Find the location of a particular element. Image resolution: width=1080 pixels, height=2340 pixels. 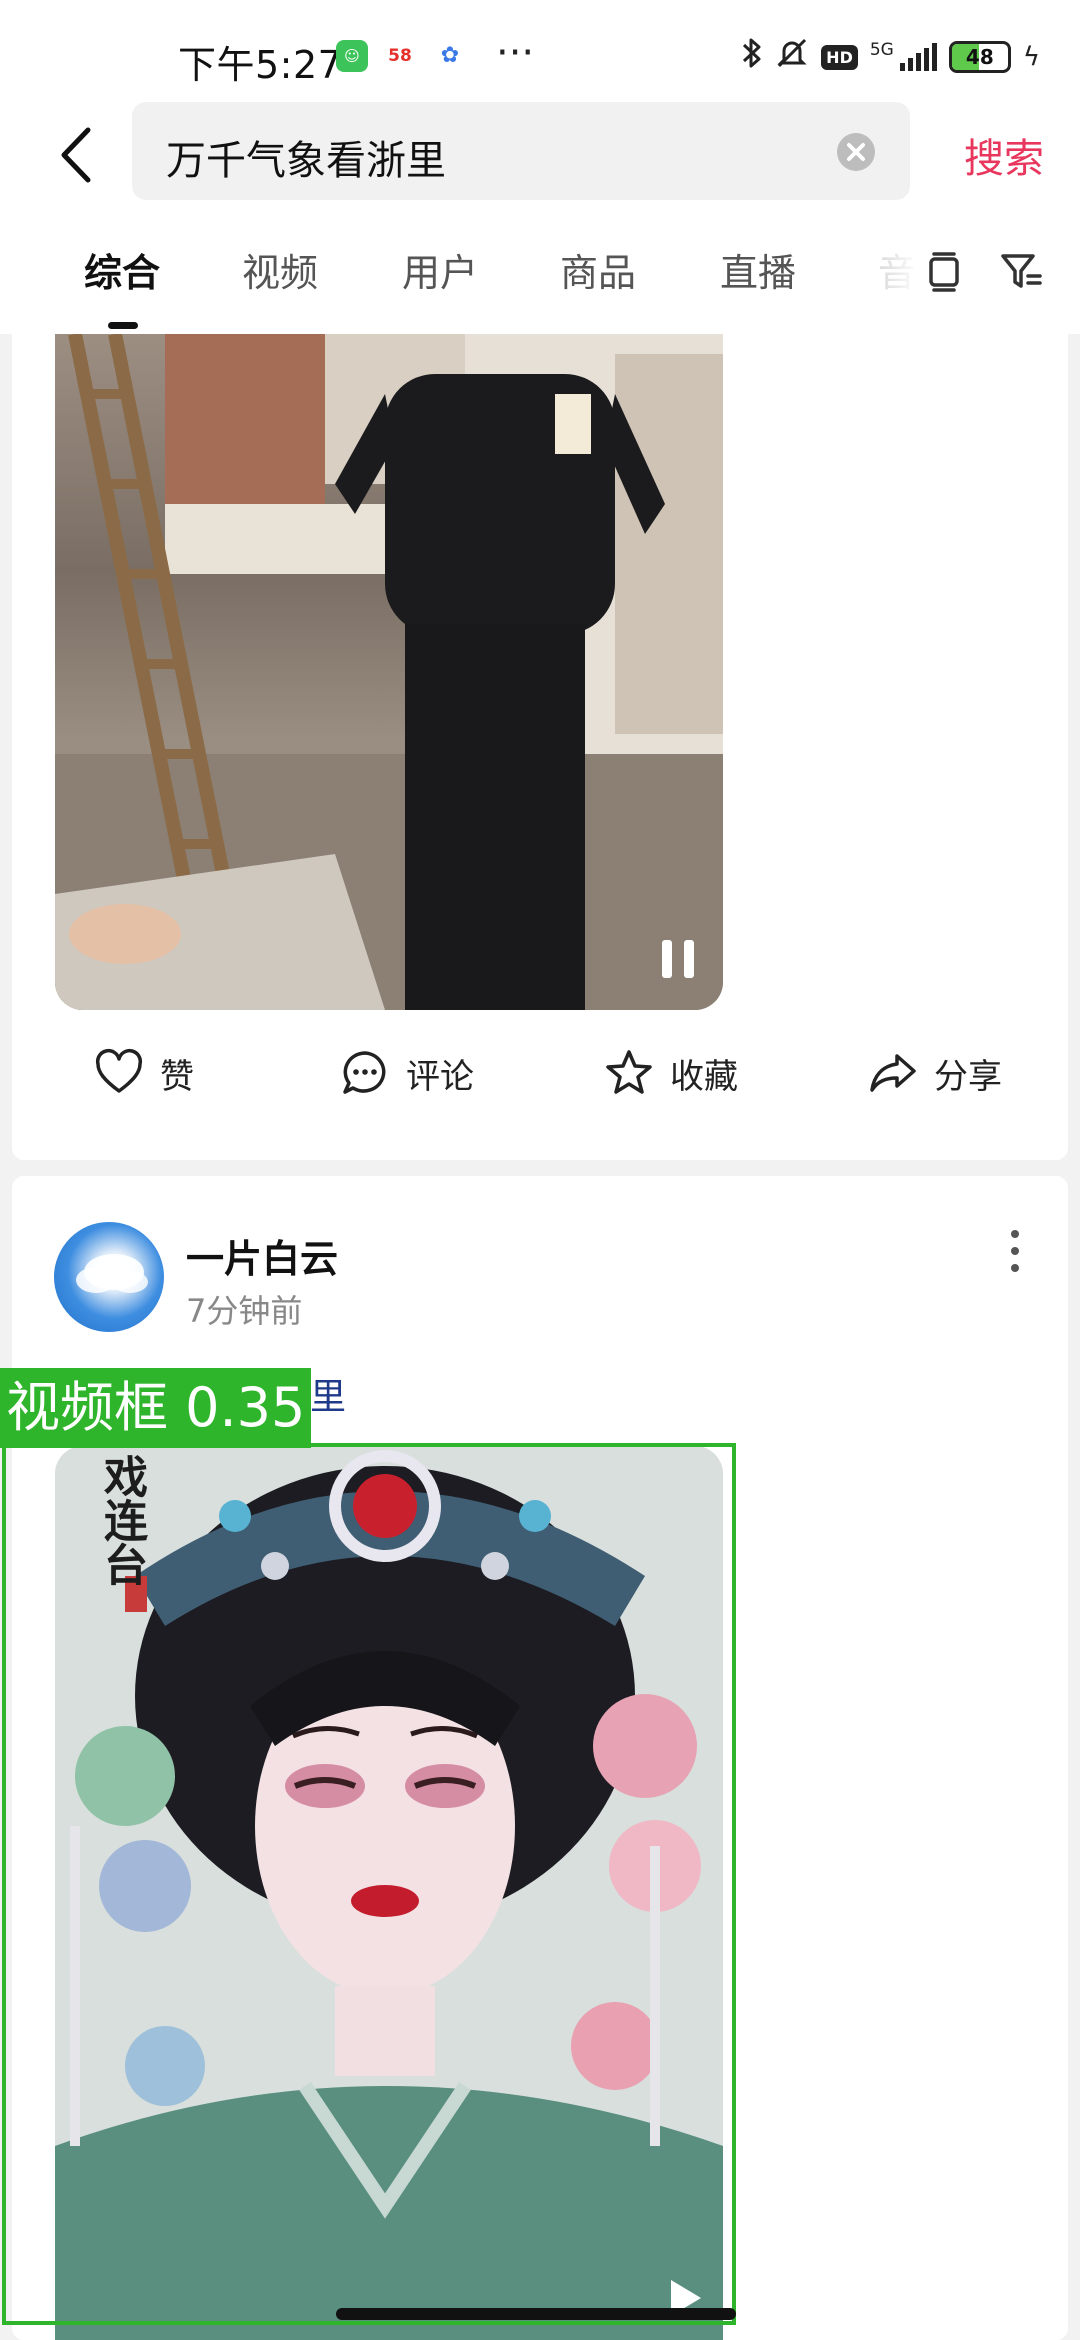

battery-percent: 48 is located at coordinates (979, 57).